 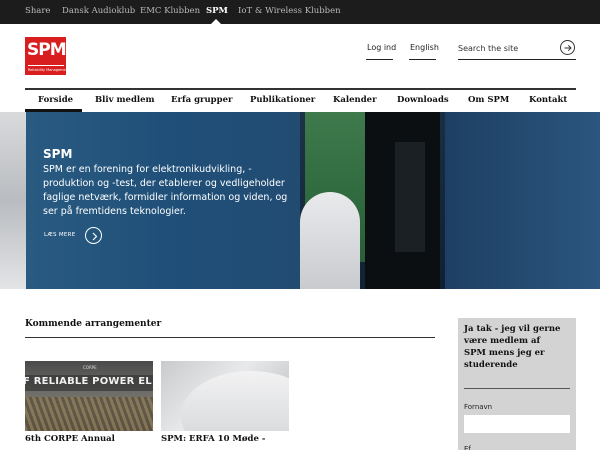 I want to click on topbar-spm: SPM, so click(x=217, y=11).